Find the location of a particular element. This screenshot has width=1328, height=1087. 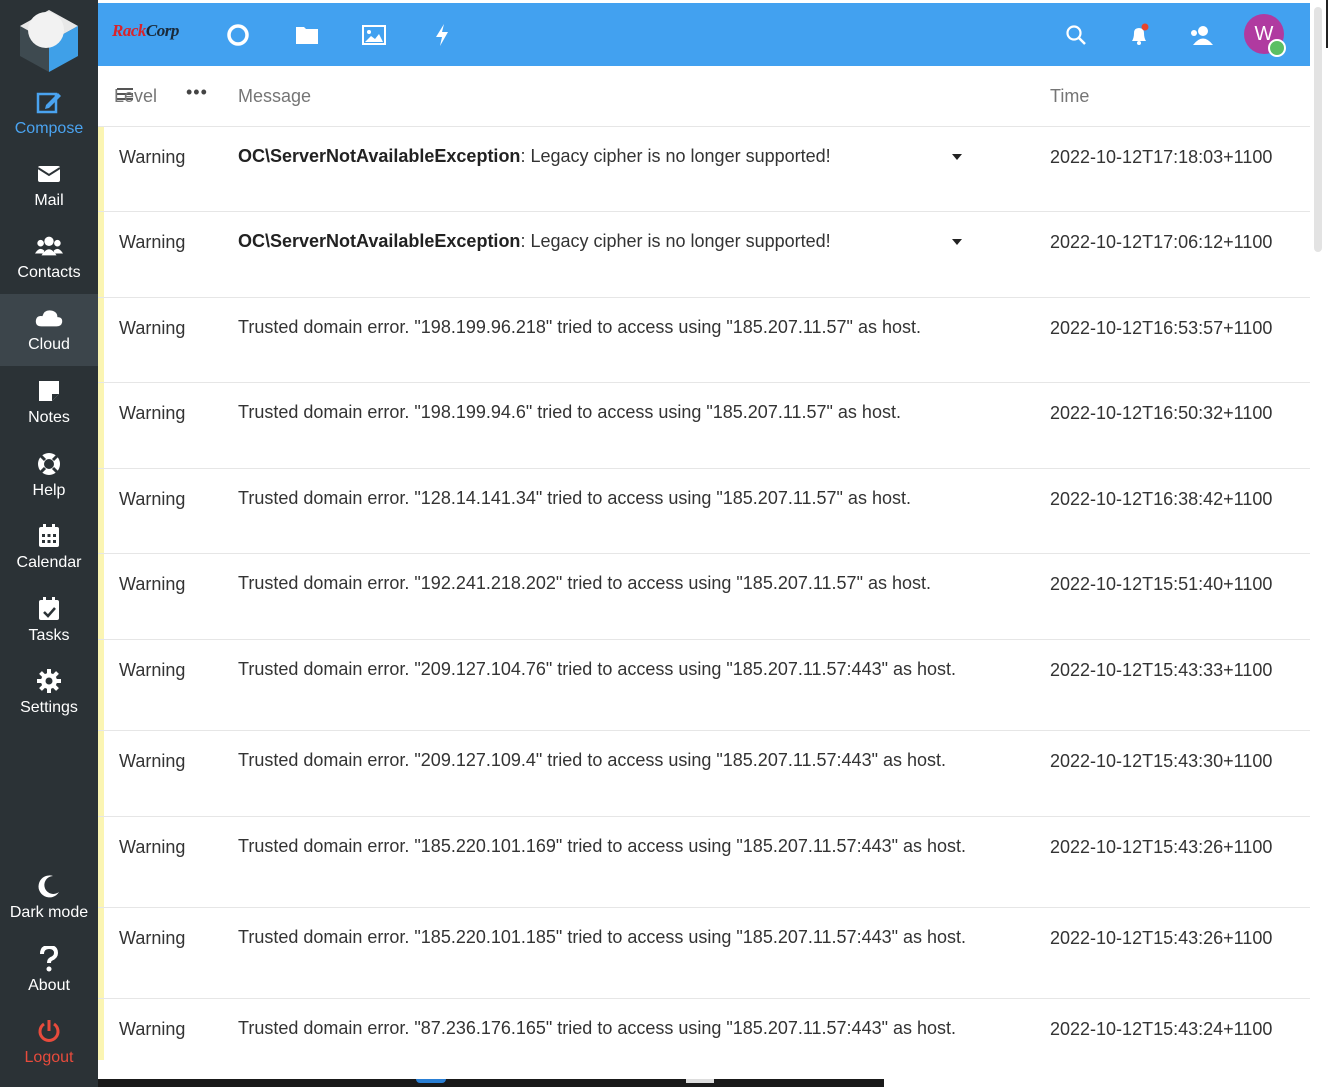

more-options-icon: ••• is located at coordinates (197, 92).